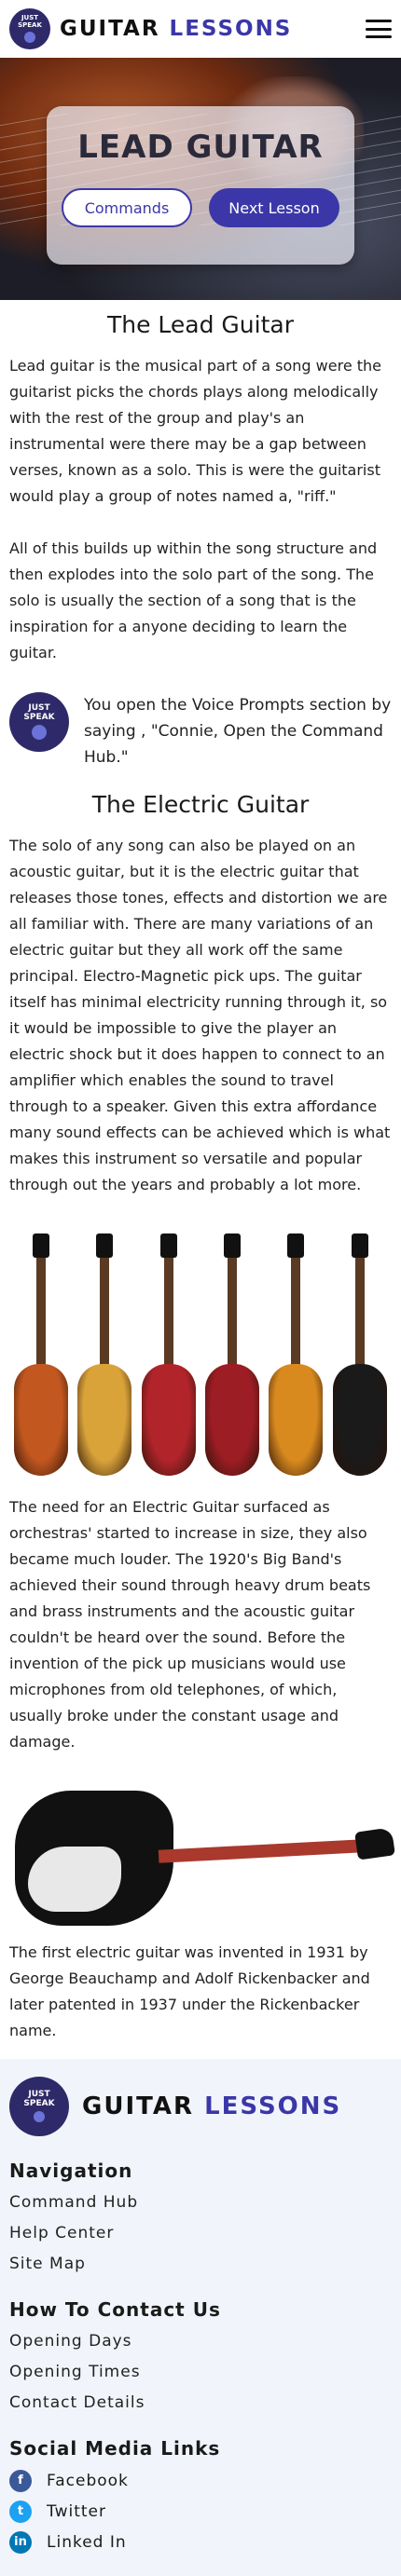 The height and width of the screenshot is (2576, 401). I want to click on footer-link-contact-details: Contact Details, so click(200, 2403).